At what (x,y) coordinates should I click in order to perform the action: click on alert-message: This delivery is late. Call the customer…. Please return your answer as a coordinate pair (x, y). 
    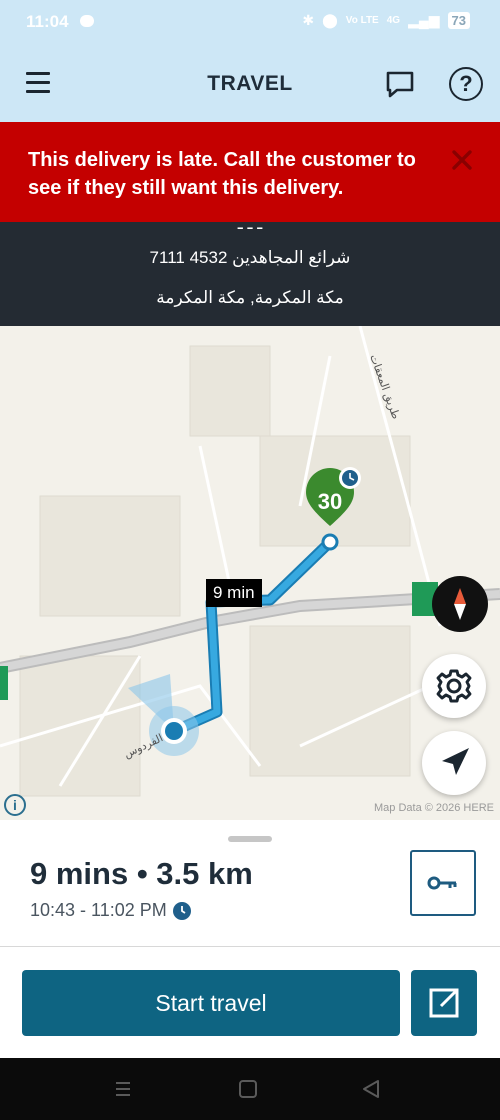
    Looking at the image, I should click on (222, 174).